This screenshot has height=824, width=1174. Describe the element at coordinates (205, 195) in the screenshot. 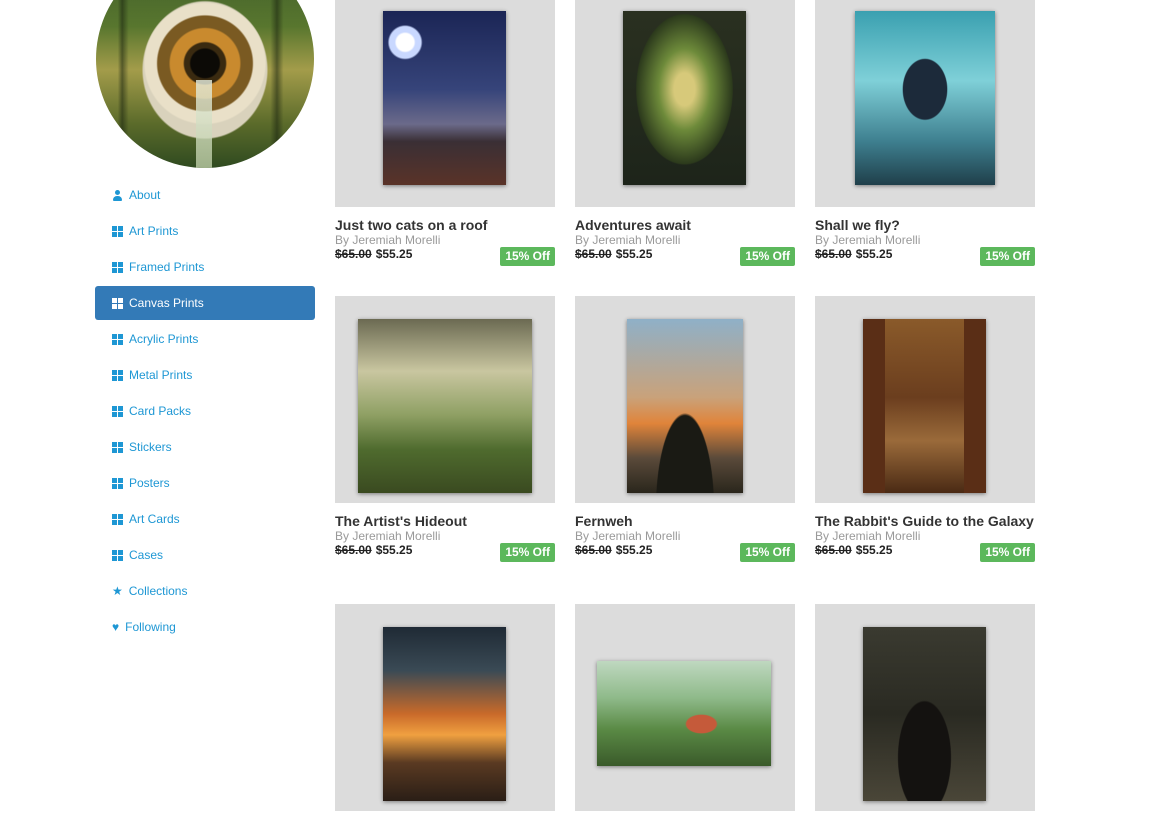

I see `sidebar-item-about: About` at that location.